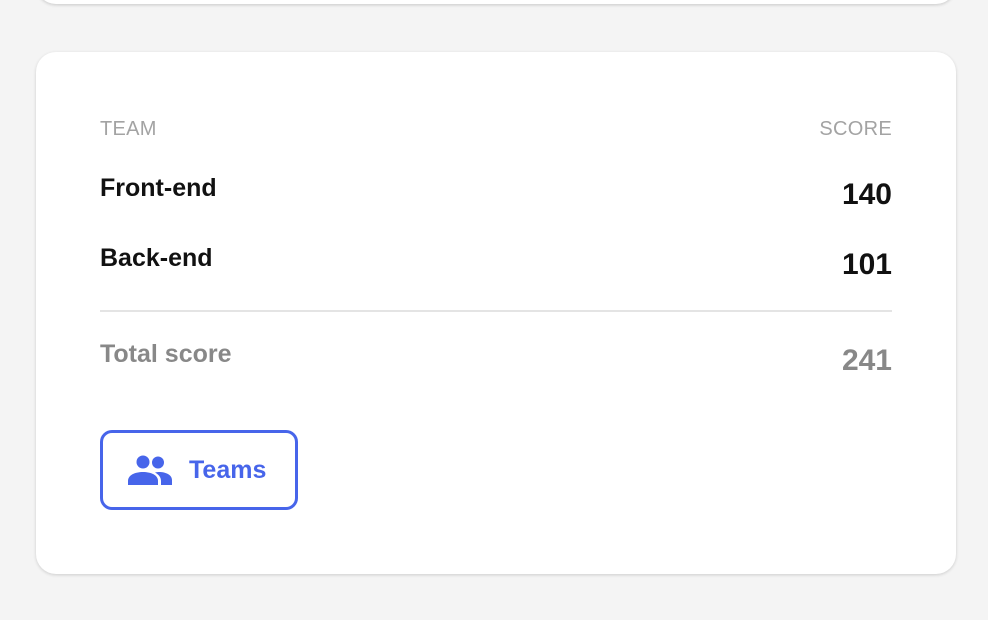 The height and width of the screenshot is (620, 988). I want to click on previous-card, so click(496, 2).